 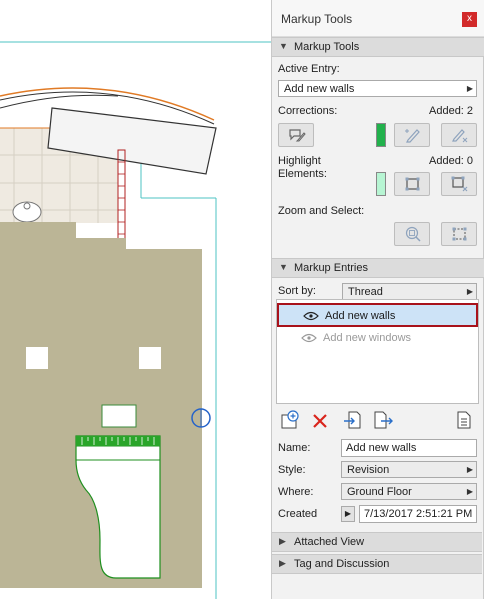 What do you see at coordinates (319, 89) in the screenshot?
I see `active-entry-value: Add new walls` at bounding box center [319, 89].